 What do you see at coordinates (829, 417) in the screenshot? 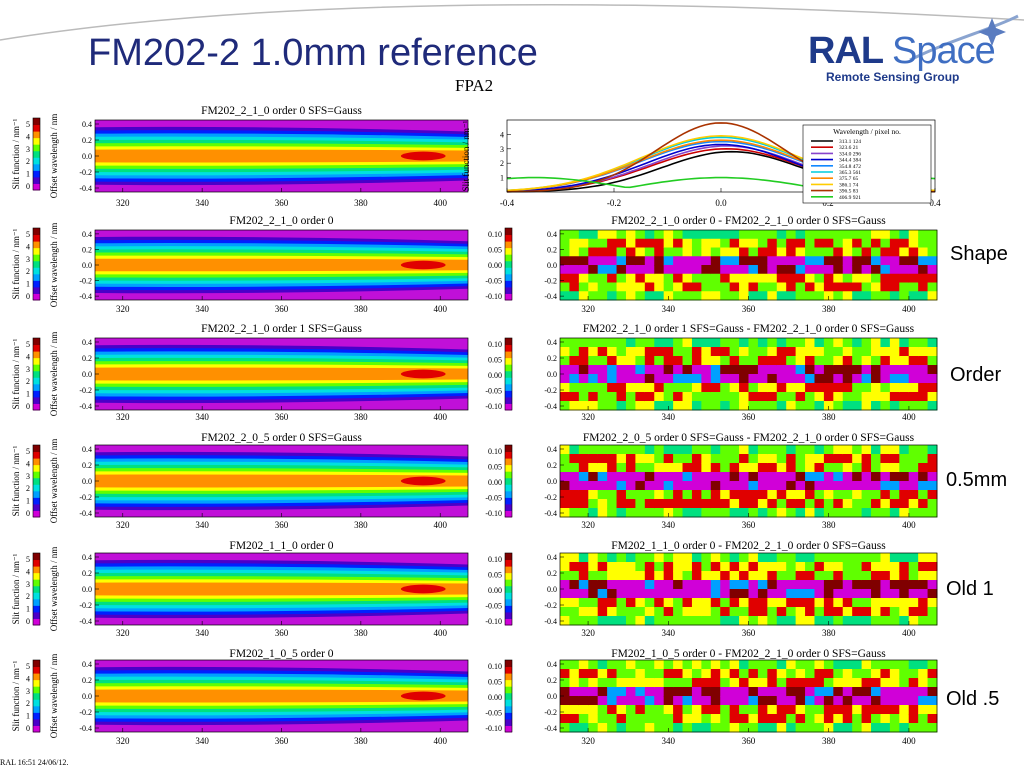
I see `x-tick-label-5-3: 380` at bounding box center [829, 417].